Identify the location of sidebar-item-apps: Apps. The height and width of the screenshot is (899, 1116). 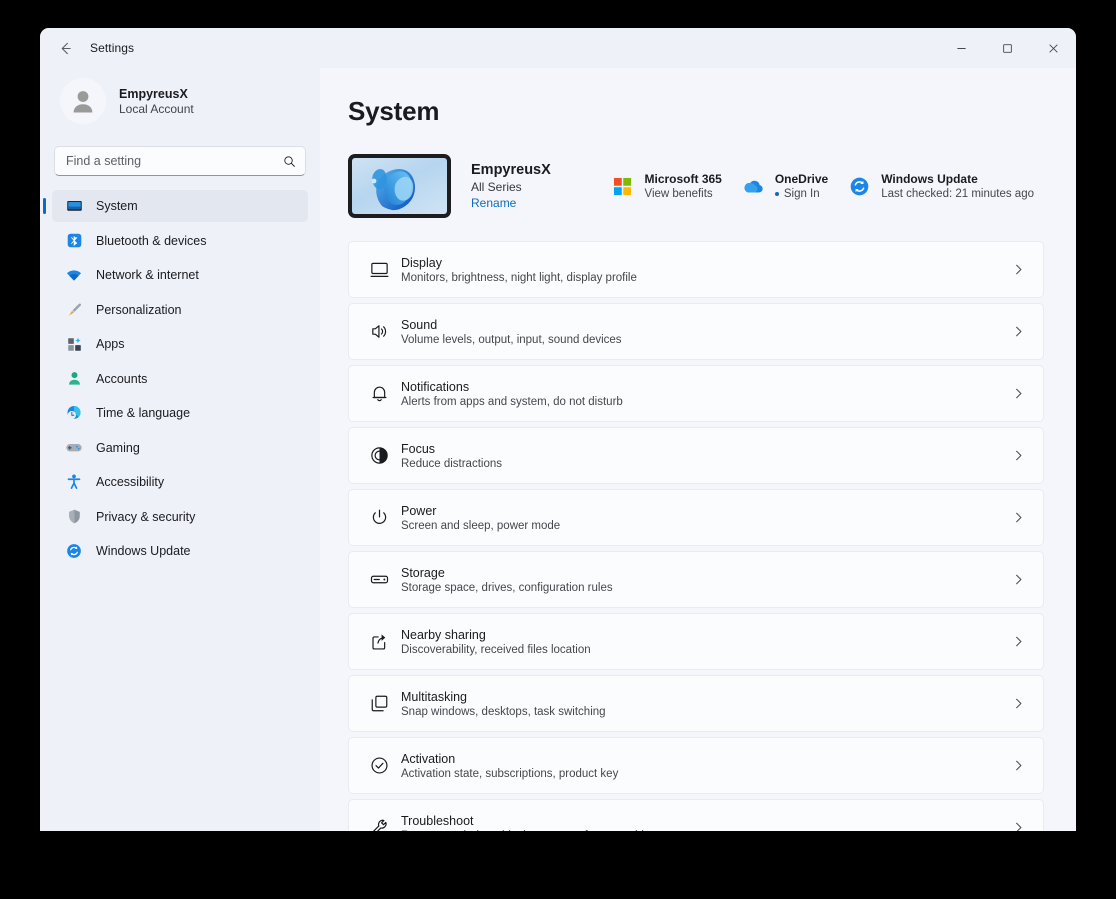
(180, 344).